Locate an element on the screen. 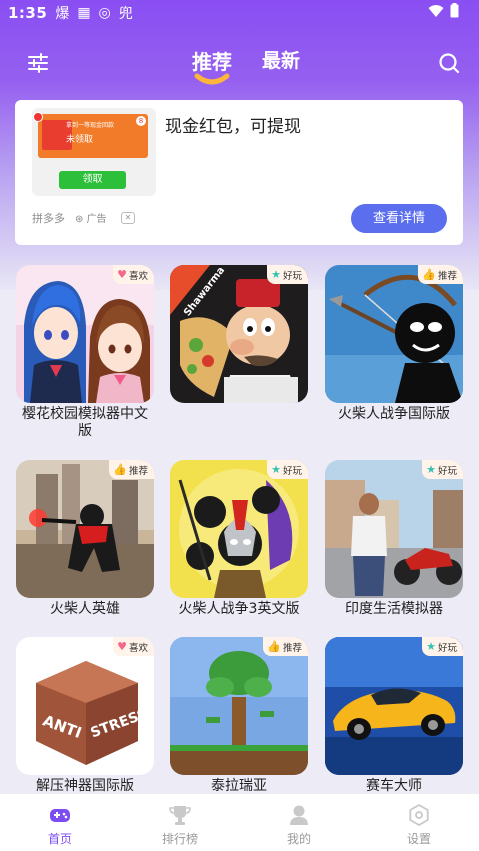 The image size is (479, 851). ad-source: 拼多多 is located at coordinates (48, 218).